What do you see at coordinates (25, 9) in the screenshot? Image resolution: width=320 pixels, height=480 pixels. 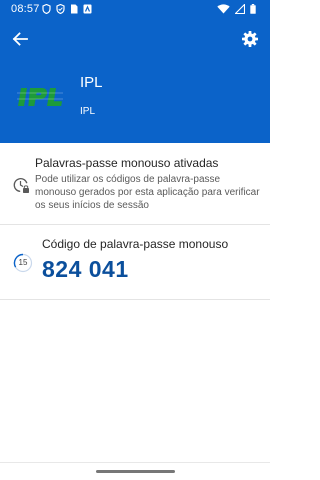 I see `status-time: 08:57` at bounding box center [25, 9].